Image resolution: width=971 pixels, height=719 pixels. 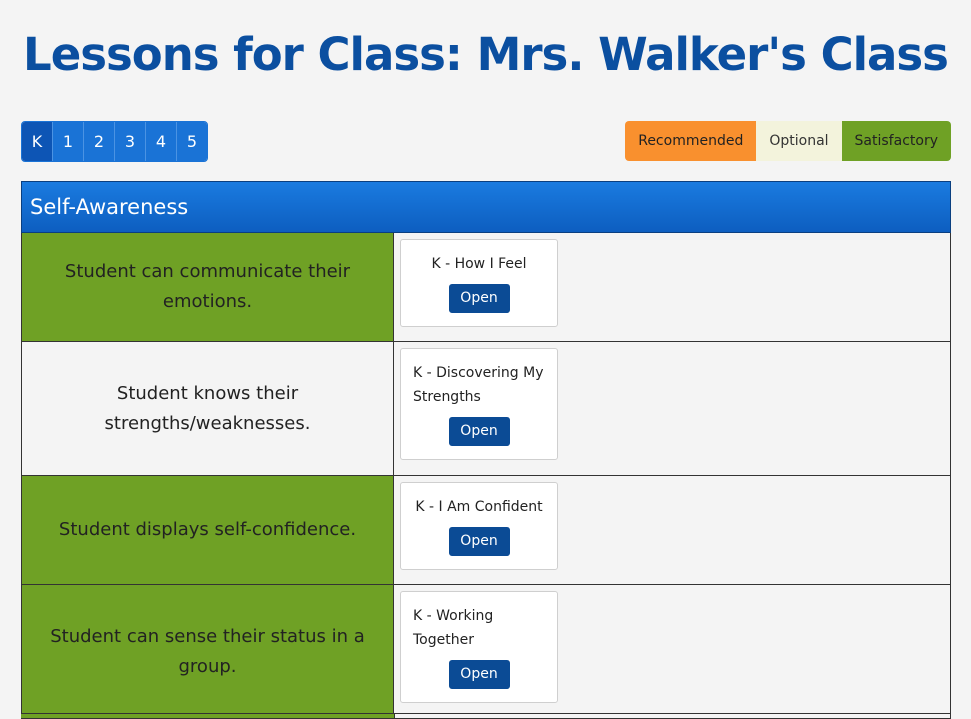 I want to click on status-legend: Recommended Optional Satisfactory, so click(x=788, y=141).